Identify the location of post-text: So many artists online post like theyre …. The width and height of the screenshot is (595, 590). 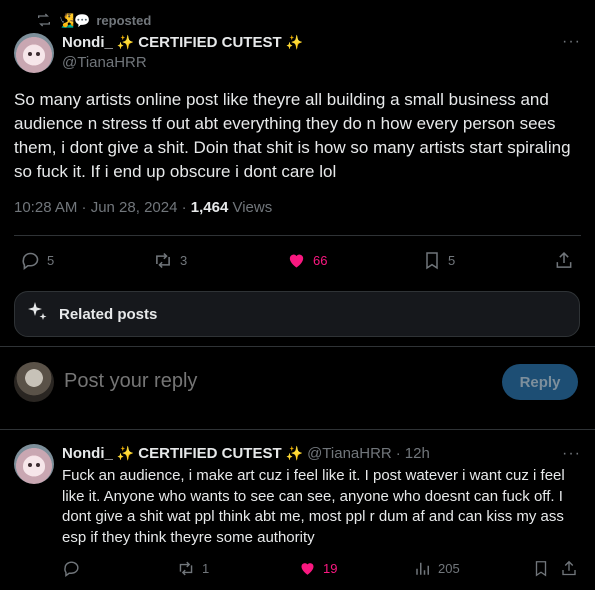
(292, 135).